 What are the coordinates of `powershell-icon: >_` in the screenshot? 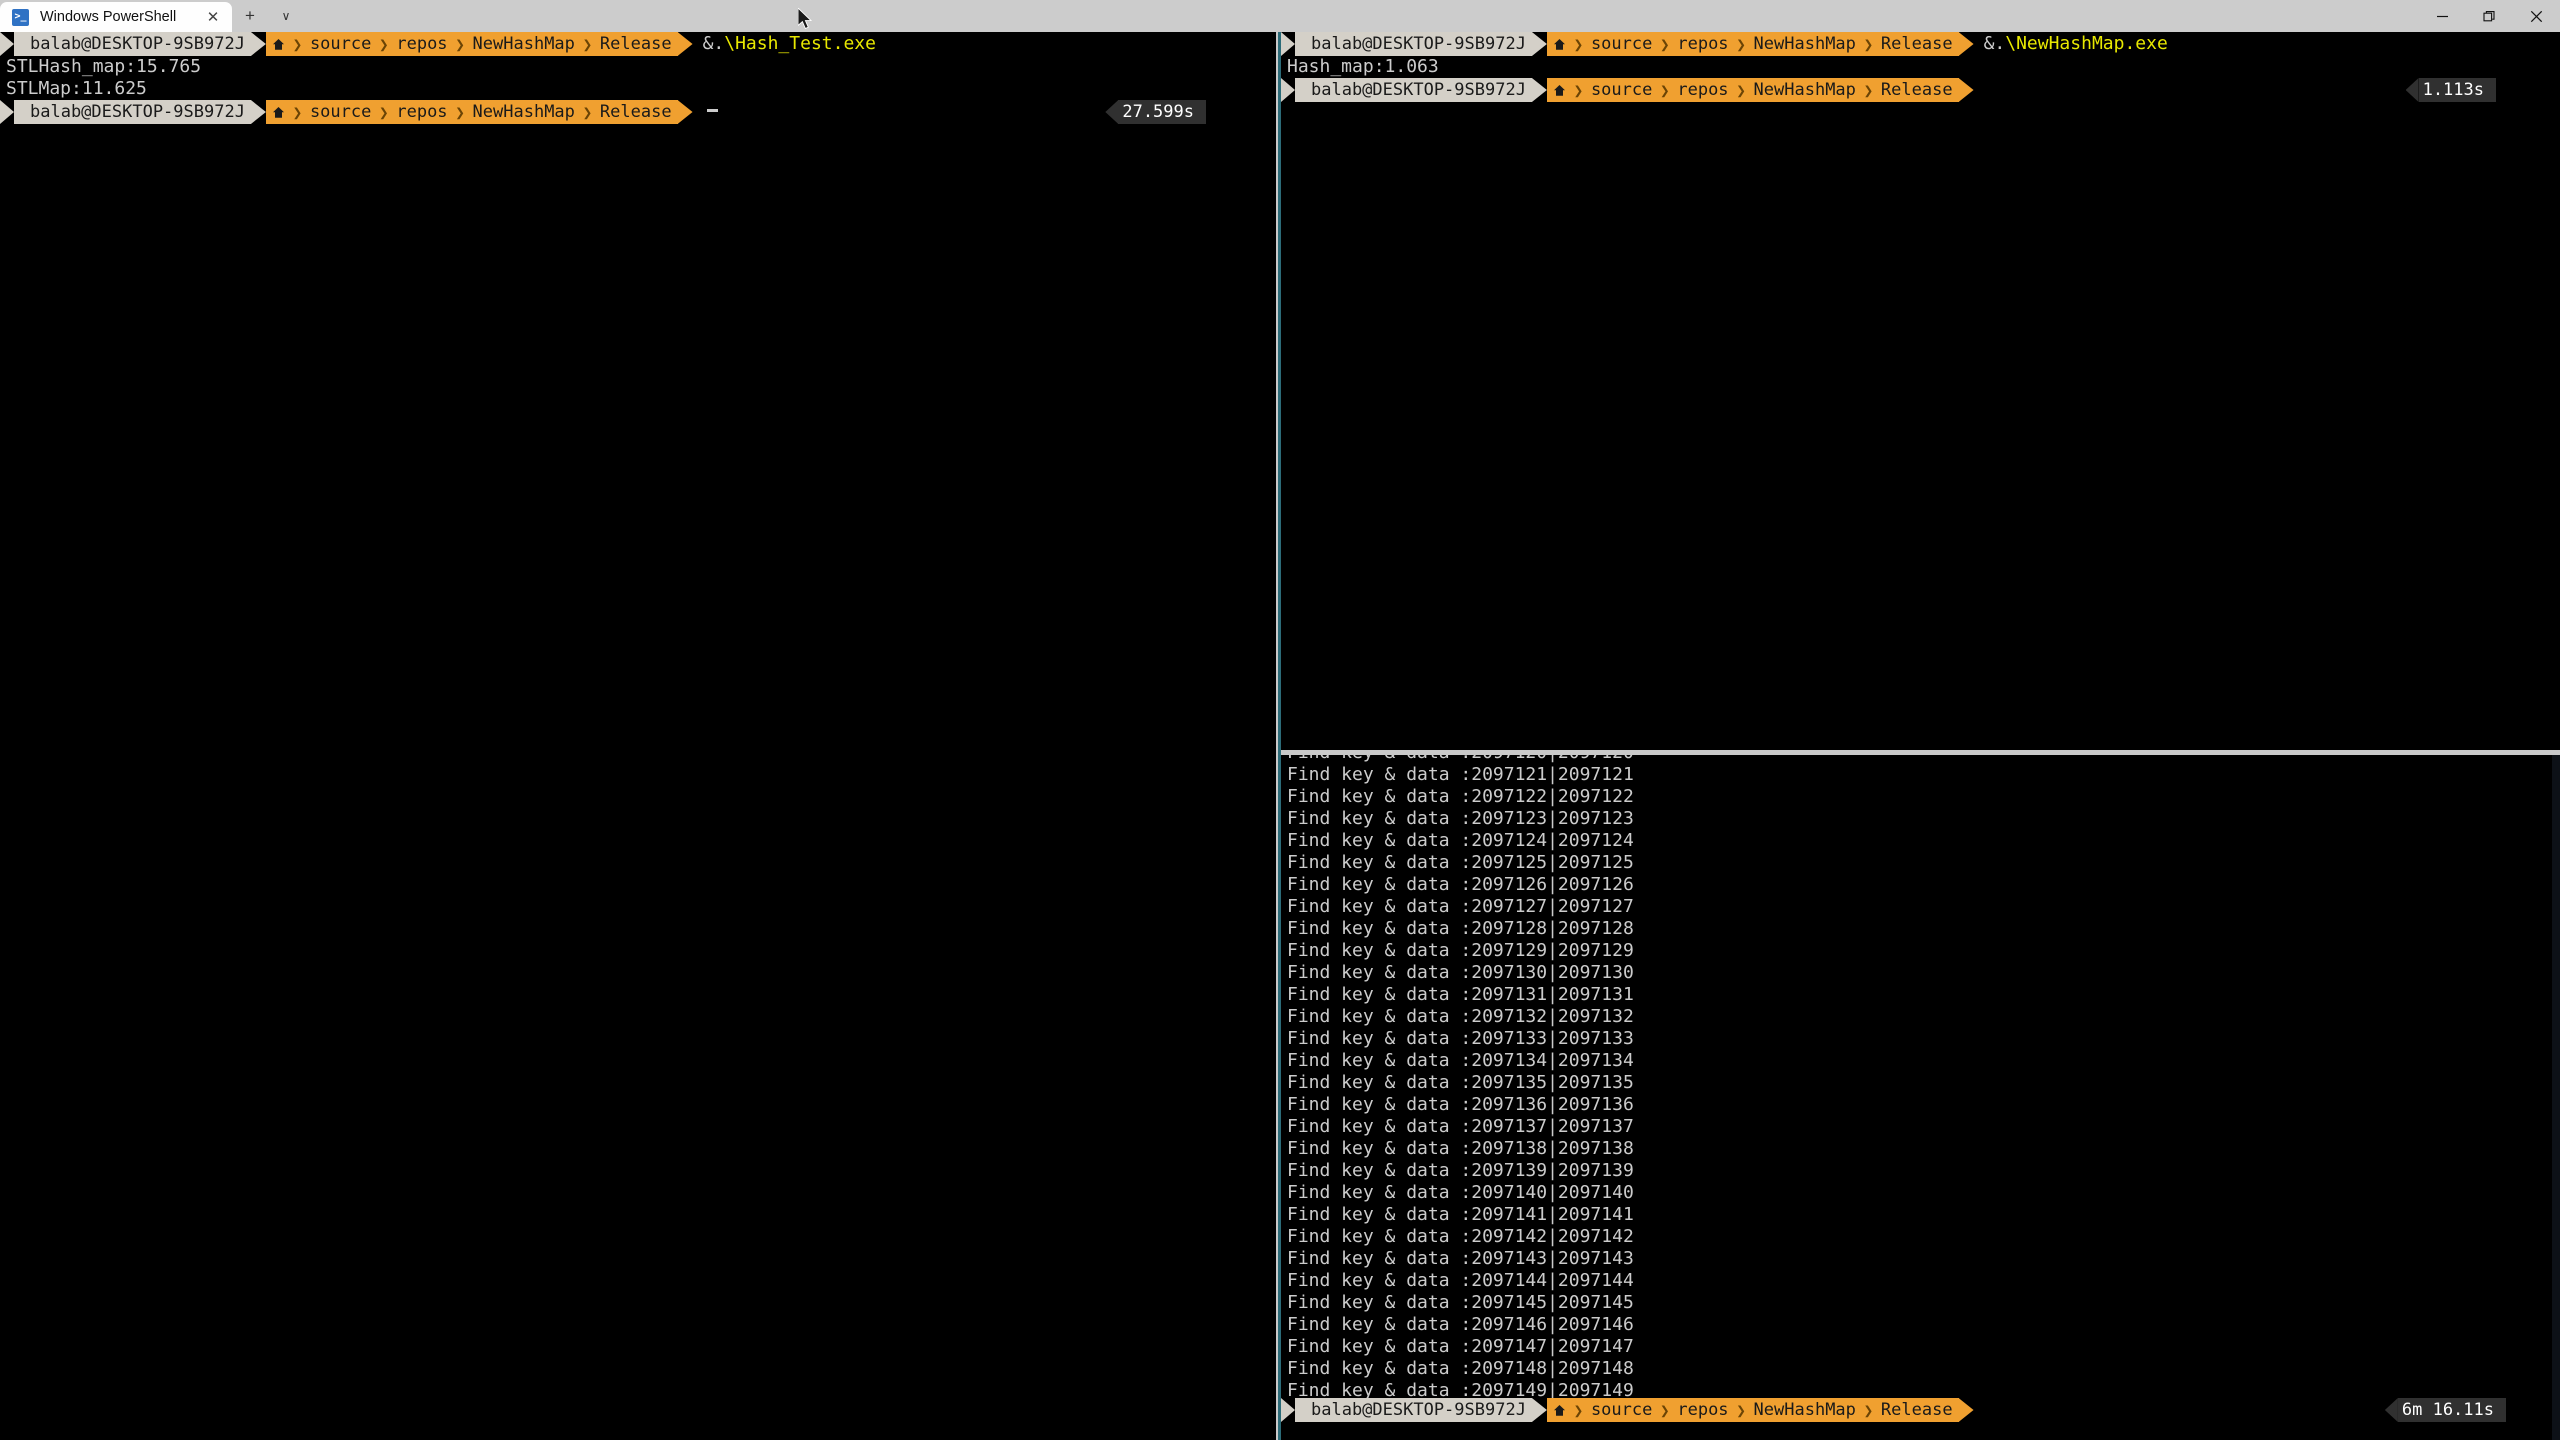 It's located at (20, 17).